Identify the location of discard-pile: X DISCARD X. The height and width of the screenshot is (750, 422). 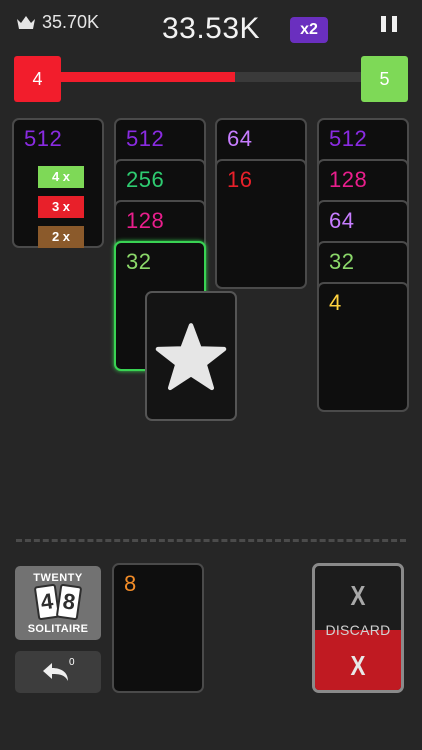
(358, 628).